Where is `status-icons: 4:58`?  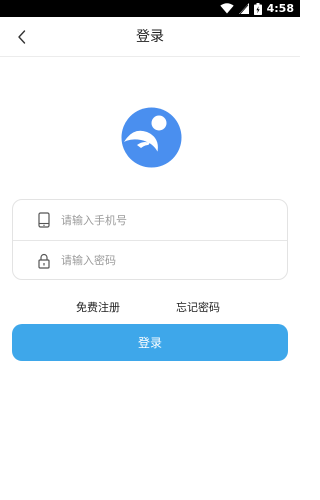
status-icons: 4:58 is located at coordinates (256, 8).